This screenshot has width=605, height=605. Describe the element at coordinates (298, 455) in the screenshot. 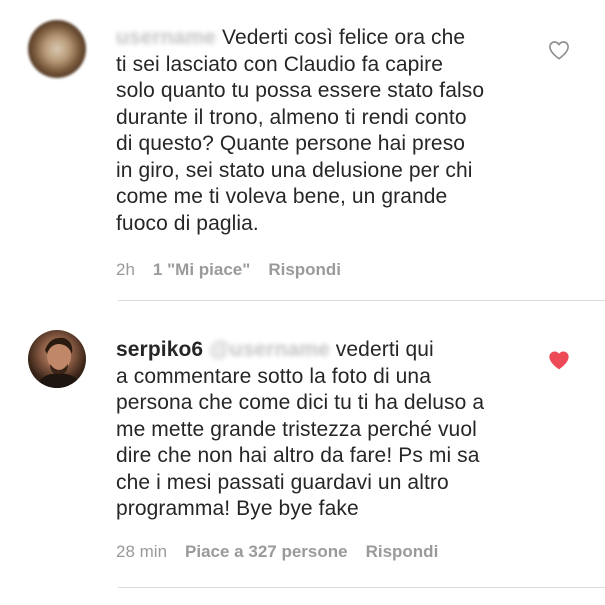

I see `comment-line: dire che non hai altro da fare! Ps mi sa` at that location.